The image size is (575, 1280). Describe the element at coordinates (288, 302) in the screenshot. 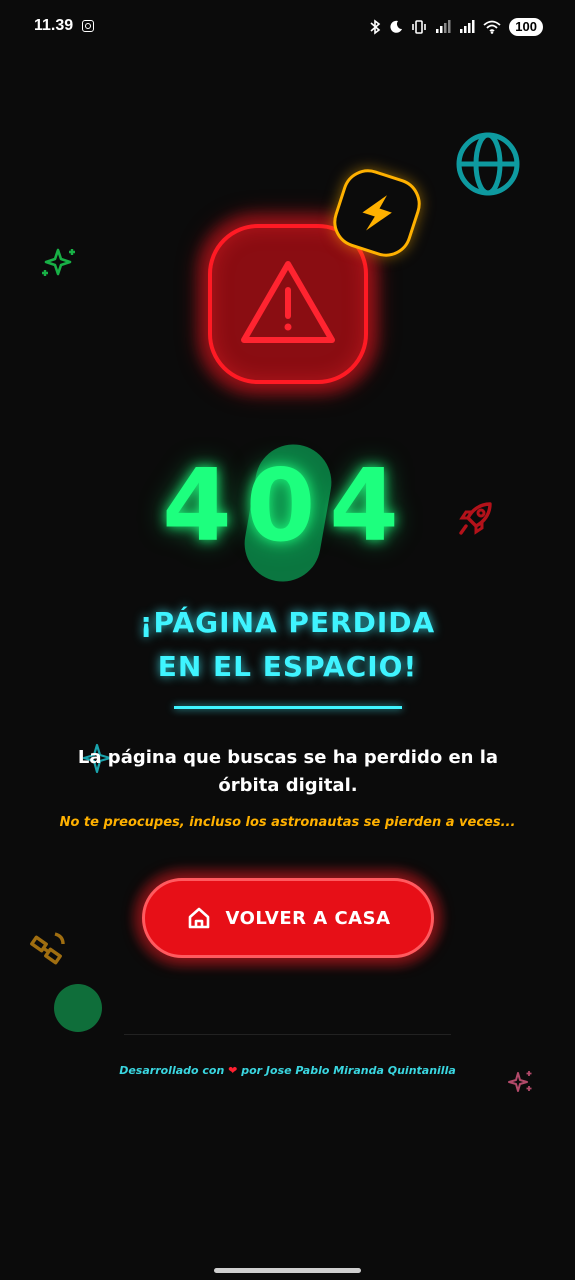

I see `warning-icon` at that location.